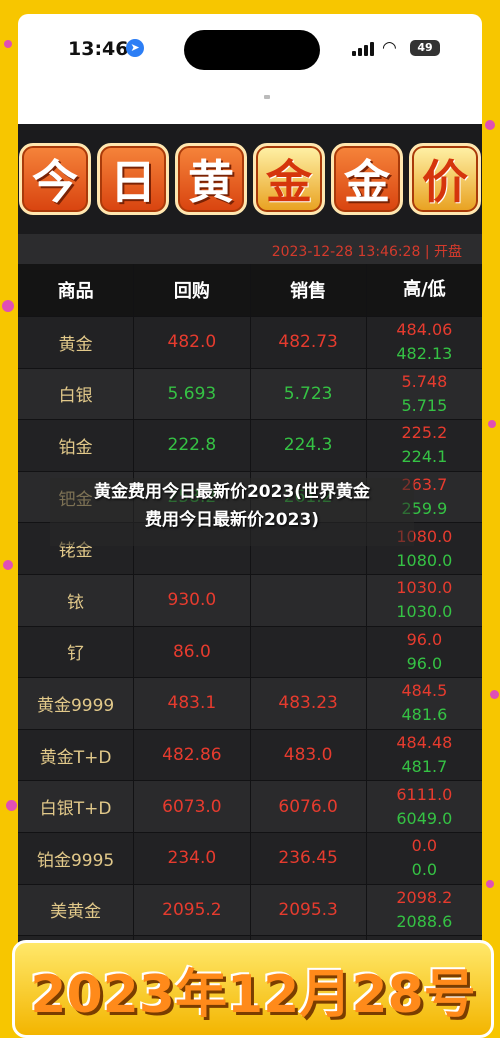 This screenshot has height=1038, width=500. I want to click on high-price: 225.2, so click(424, 433).